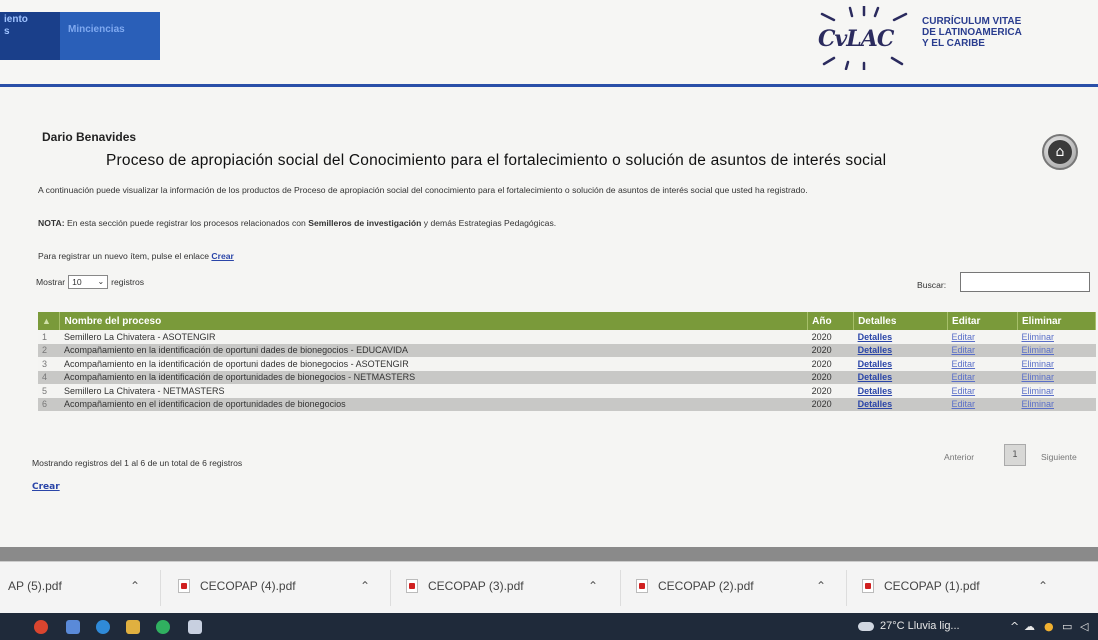  Describe the element at coordinates (49, 337) in the screenshot. I see `row-number: 1` at that location.